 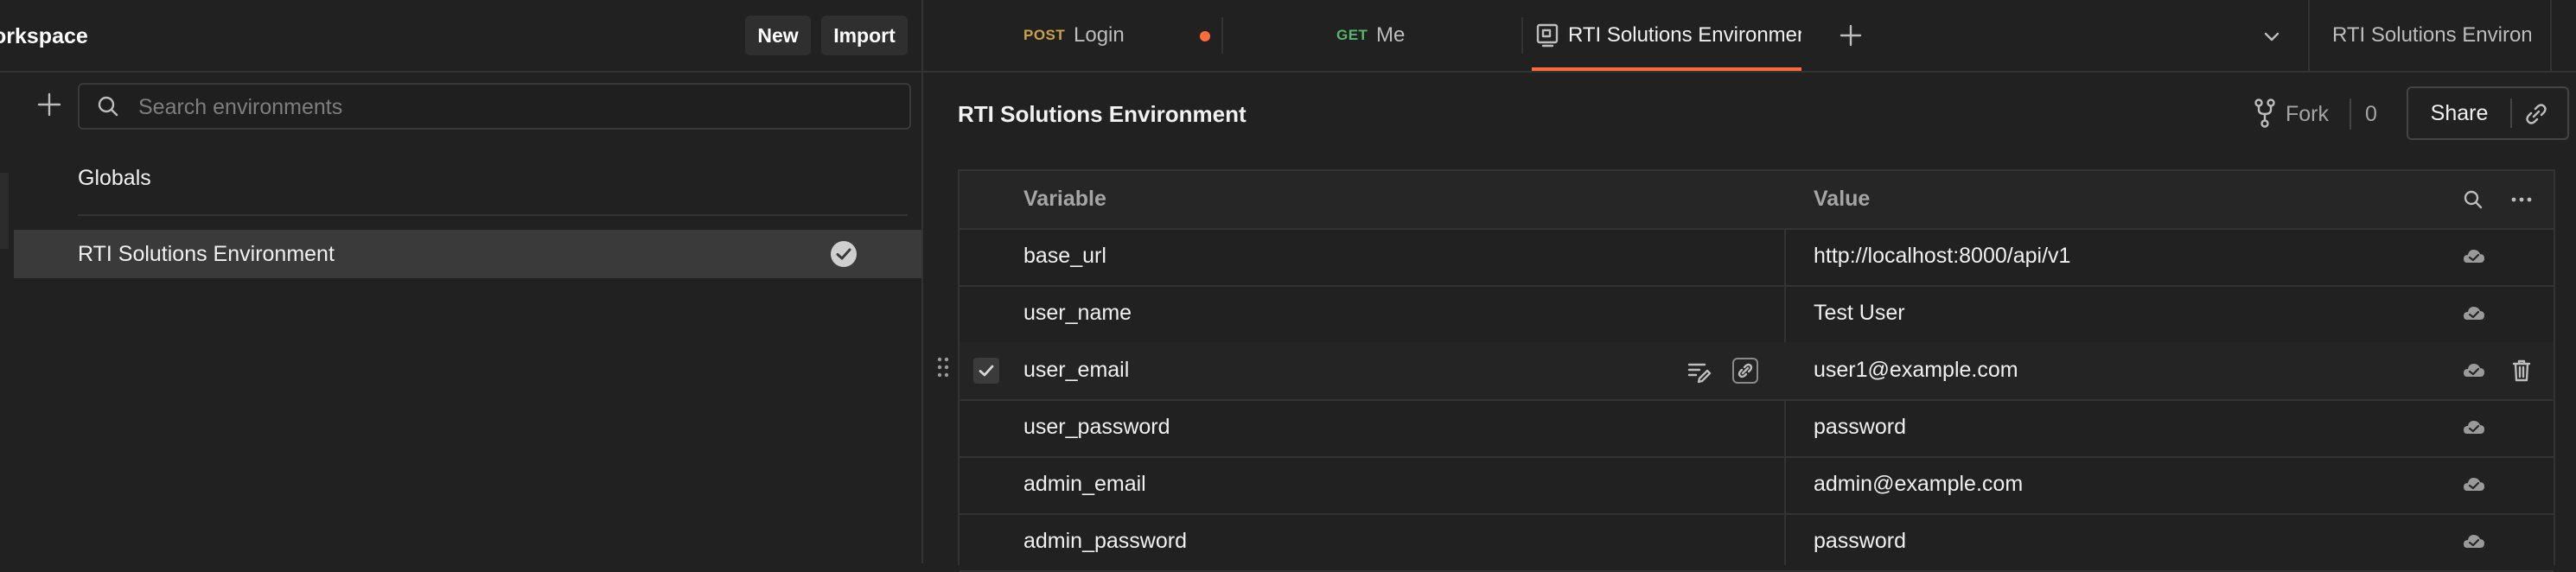 I want to click on search-box, so click(x=494, y=106).